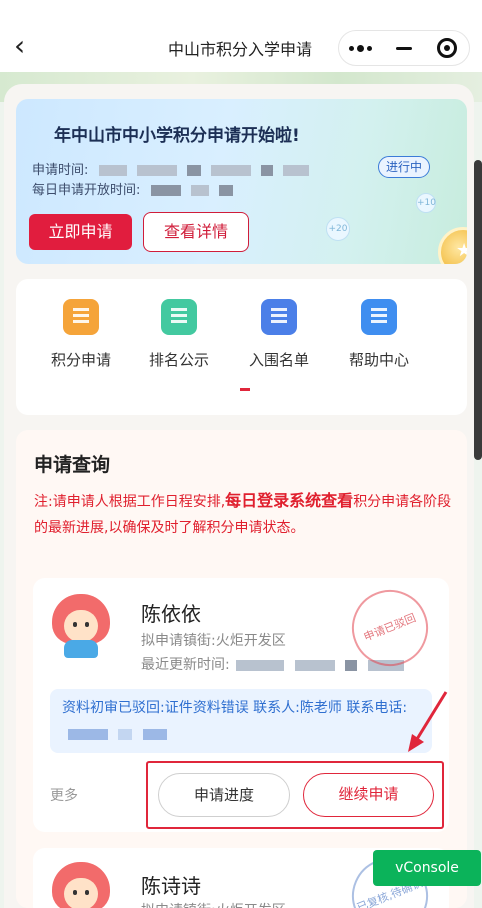 This screenshot has height=908, width=482. I want to click on section-title: 申请查询, so click(72, 465).